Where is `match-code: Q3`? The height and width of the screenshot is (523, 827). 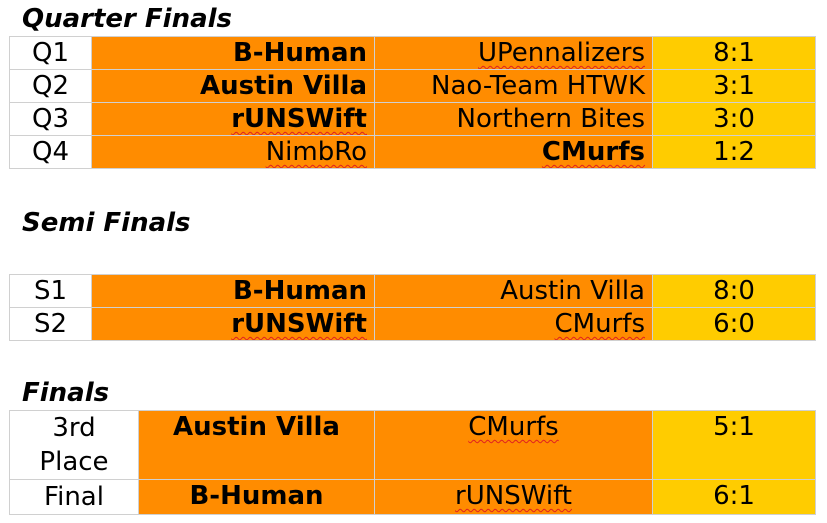 match-code: Q3 is located at coordinates (50, 119).